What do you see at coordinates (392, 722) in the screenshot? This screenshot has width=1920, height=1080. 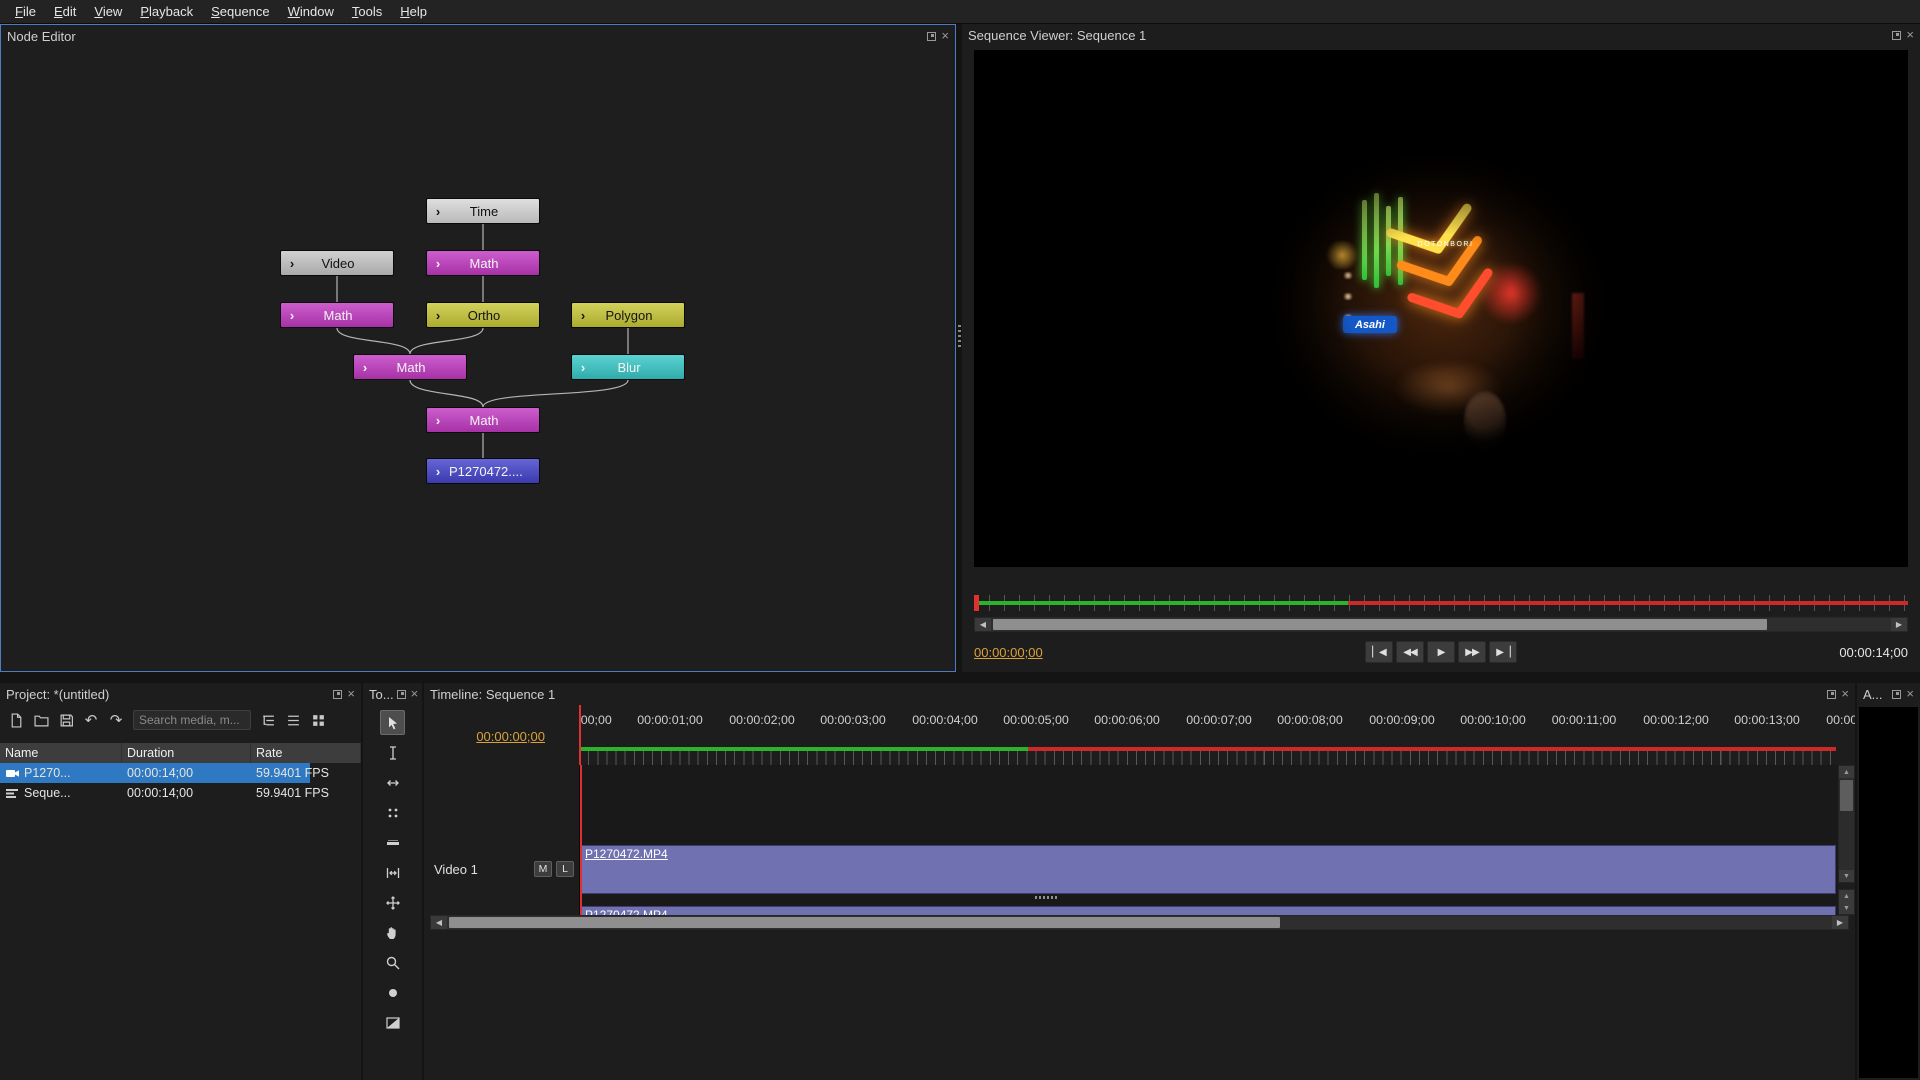 I see `pointer-tool-button` at bounding box center [392, 722].